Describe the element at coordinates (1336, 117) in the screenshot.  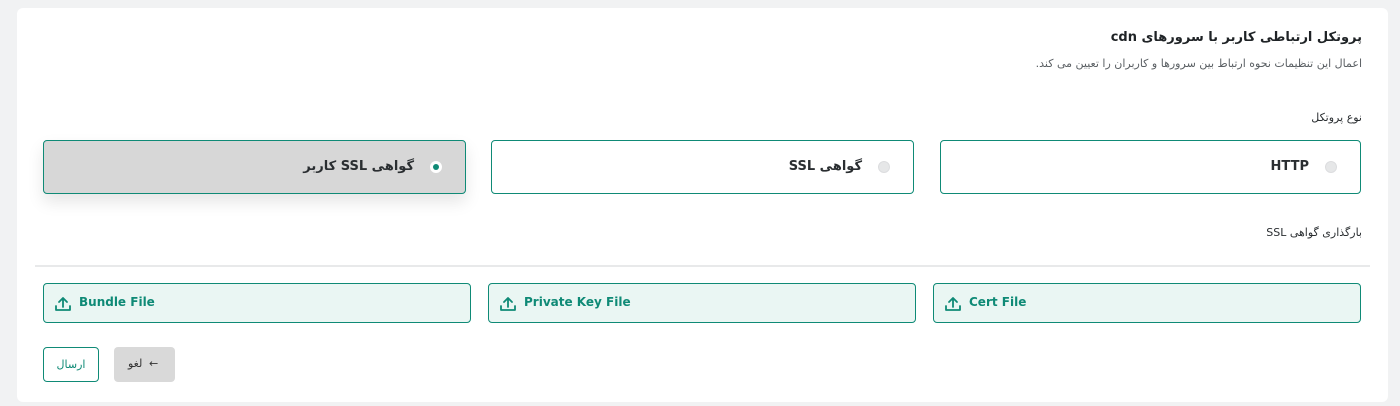
I see `protocol-type-label: نوع پروتکل` at that location.